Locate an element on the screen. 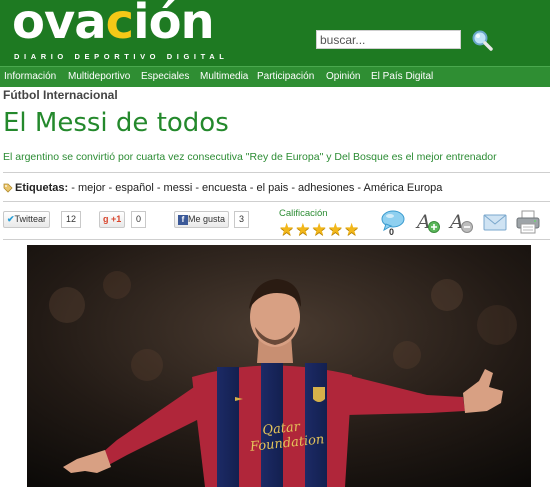 The image size is (550, 487). comments-count: 0 is located at coordinates (392, 232).